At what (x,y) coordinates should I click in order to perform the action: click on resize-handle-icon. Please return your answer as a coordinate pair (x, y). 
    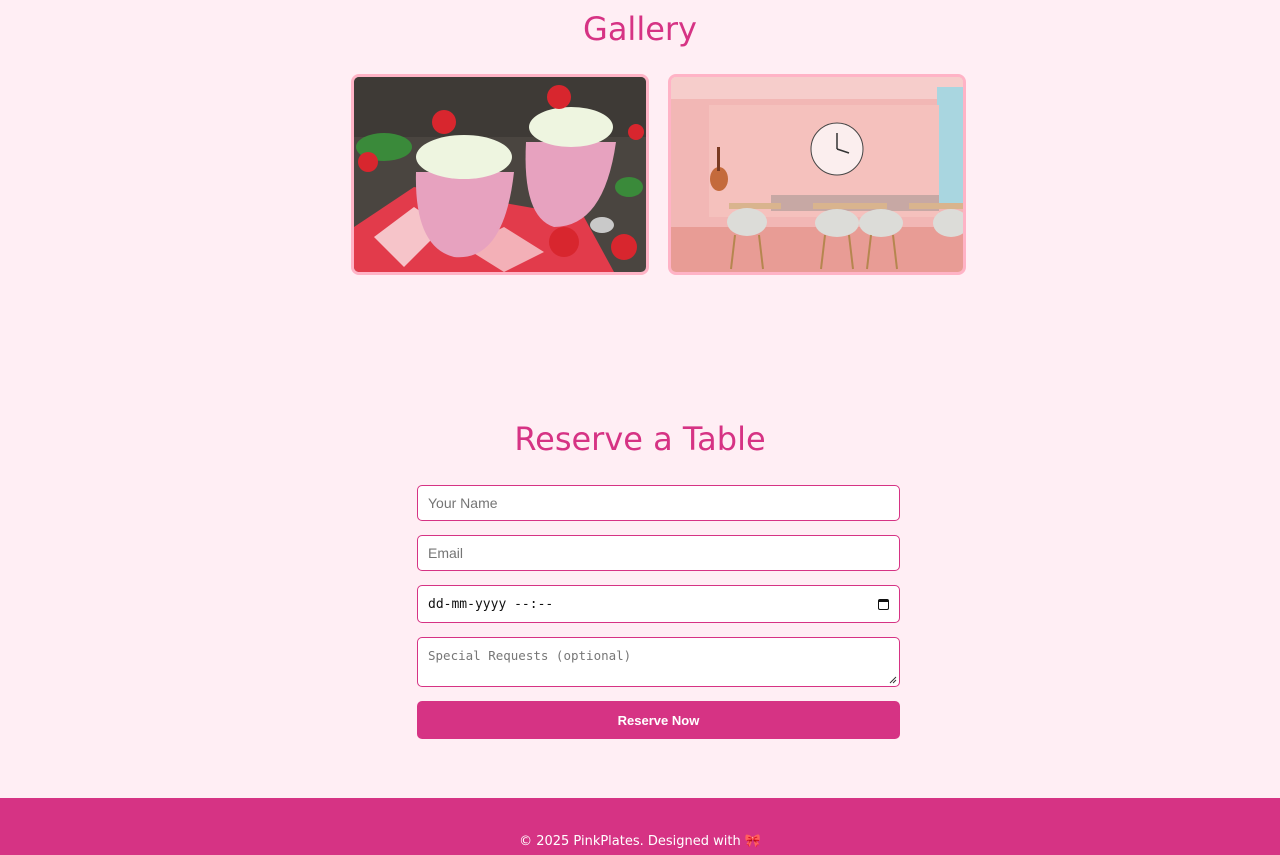
    Looking at the image, I should click on (893, 680).